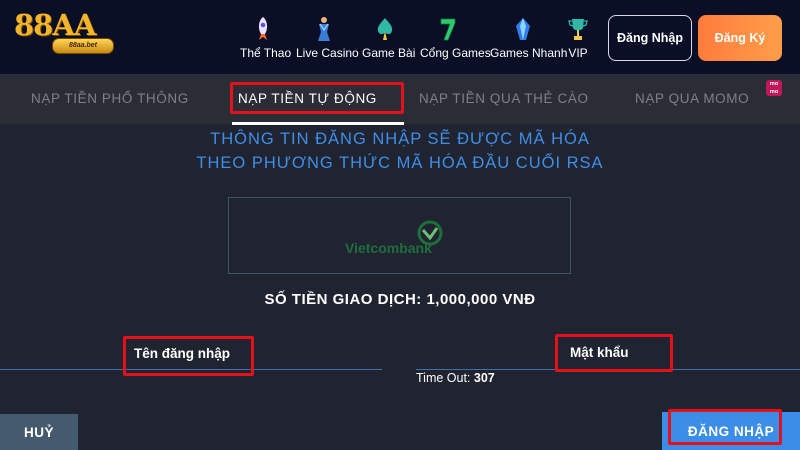 Image resolution: width=800 pixels, height=450 pixels. Describe the element at coordinates (327, 53) in the screenshot. I see `nav-label: Live Casino` at that location.